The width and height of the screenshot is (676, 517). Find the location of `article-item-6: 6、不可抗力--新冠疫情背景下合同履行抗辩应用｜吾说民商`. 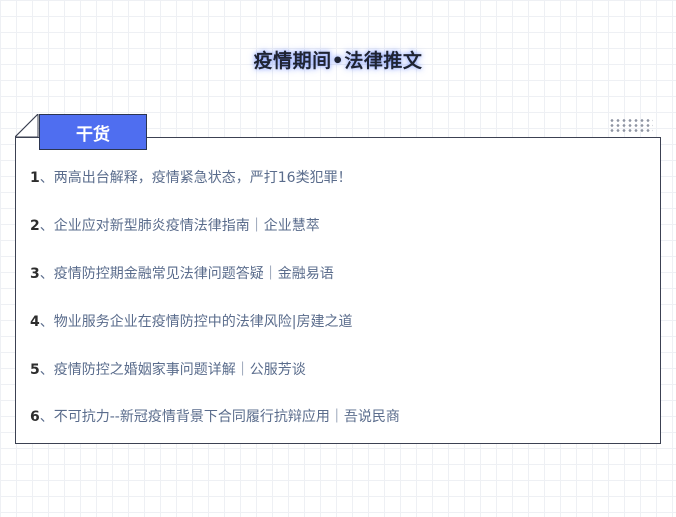

article-item-6: 6、不可抗力--新冠疫情背景下合同履行抗辩应用｜吾说民商 is located at coordinates (215, 417).